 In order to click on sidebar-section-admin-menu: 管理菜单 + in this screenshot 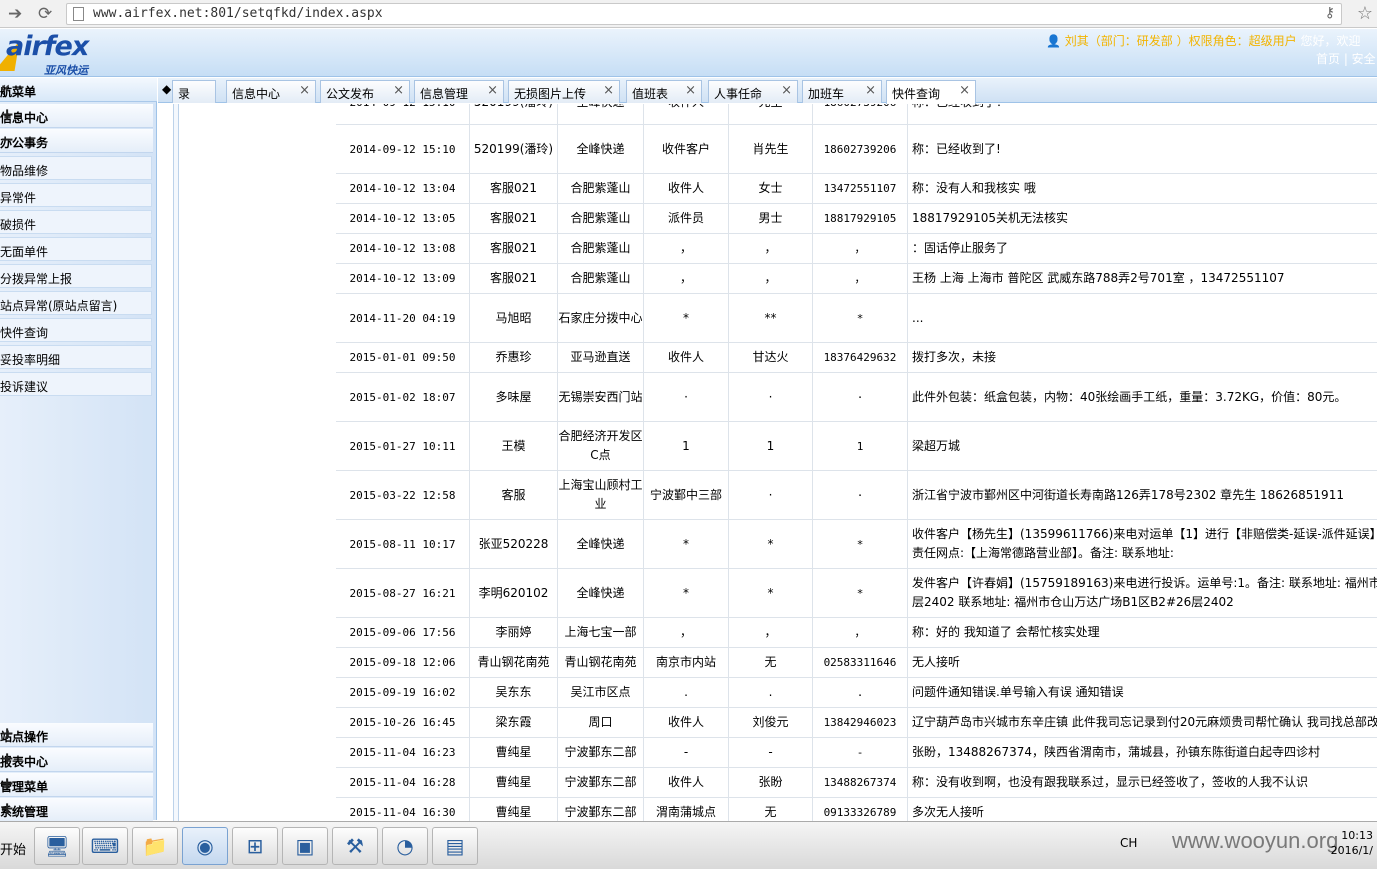, I will do `click(76, 785)`.